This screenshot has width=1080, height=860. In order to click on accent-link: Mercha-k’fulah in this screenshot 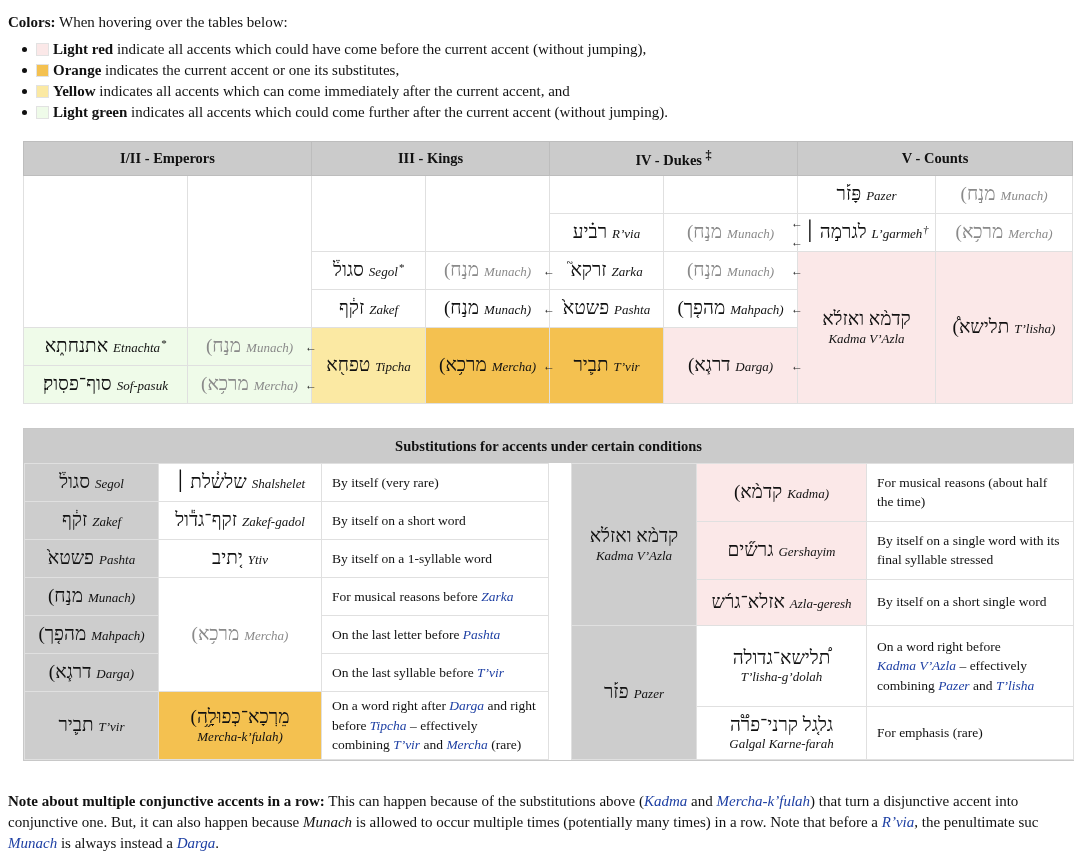, I will do `click(763, 800)`.